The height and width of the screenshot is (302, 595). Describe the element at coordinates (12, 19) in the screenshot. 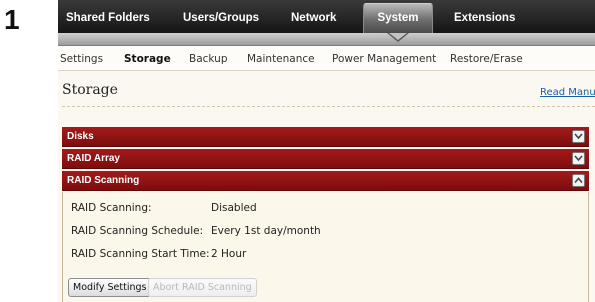

I see `step-number: 1` at that location.